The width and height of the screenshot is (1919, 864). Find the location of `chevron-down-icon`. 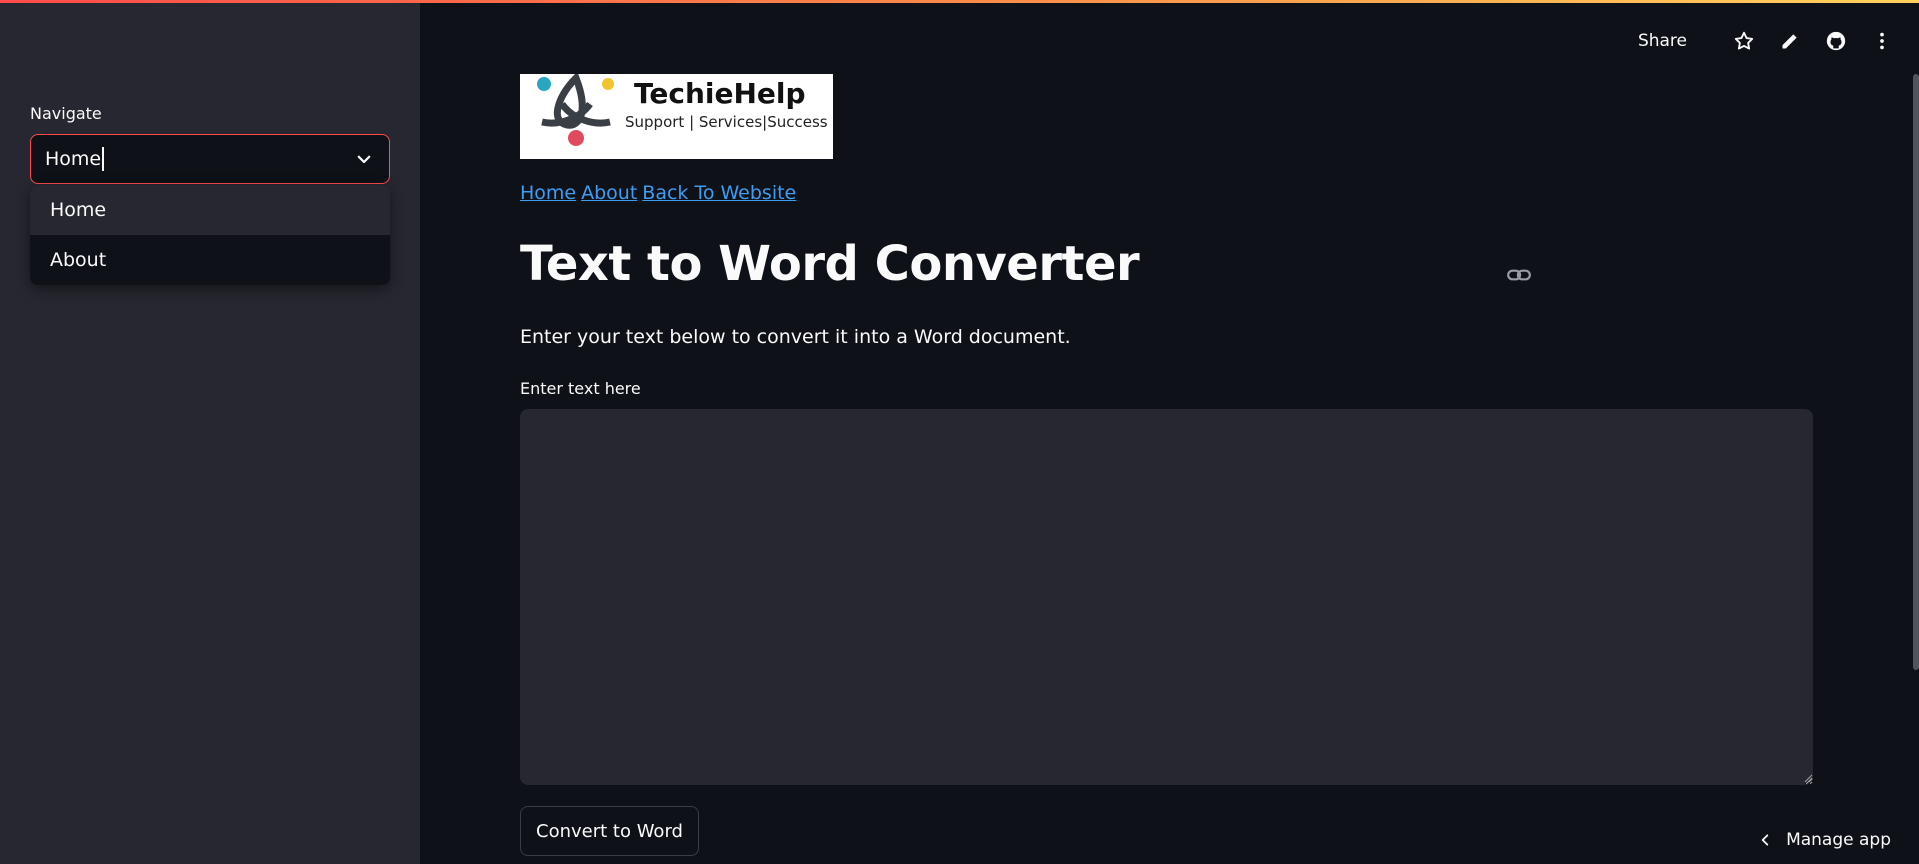

chevron-down-icon is located at coordinates (364, 159).